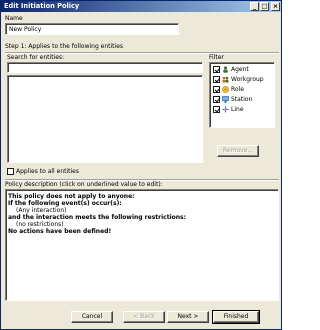 This screenshot has width=320, height=330. Describe the element at coordinates (188, 317) in the screenshot. I see `next-button: Next >` at that location.